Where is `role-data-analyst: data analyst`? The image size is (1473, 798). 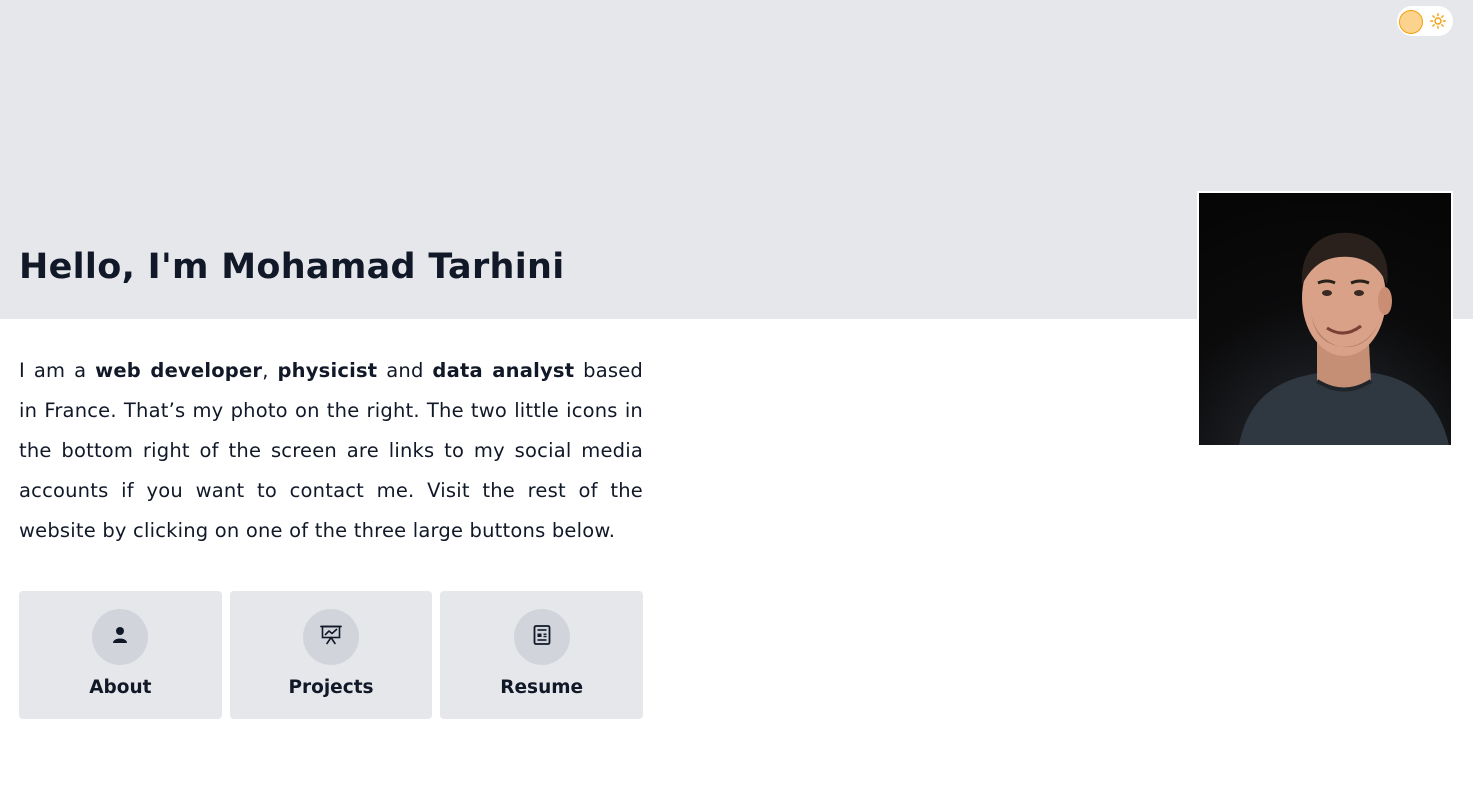 role-data-analyst: data analyst is located at coordinates (503, 370).